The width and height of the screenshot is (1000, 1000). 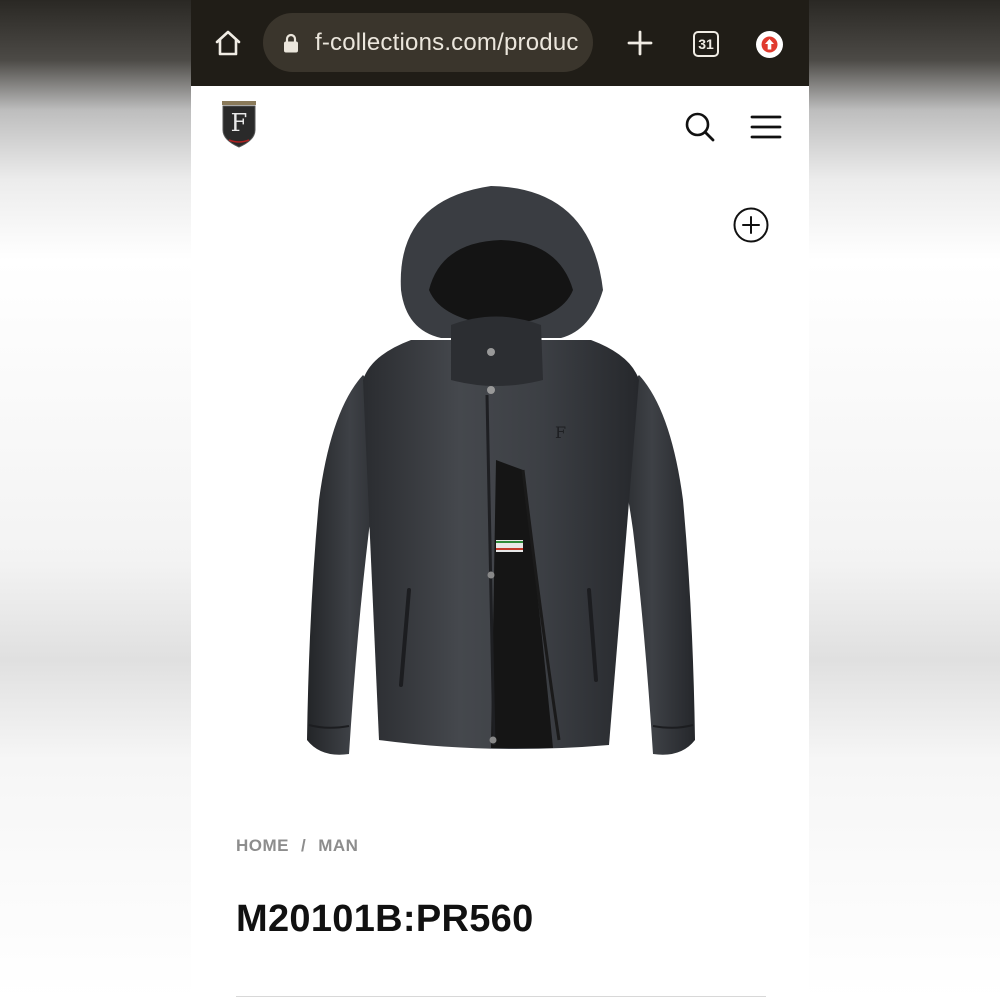 I want to click on lock-icon, so click(x=291, y=43).